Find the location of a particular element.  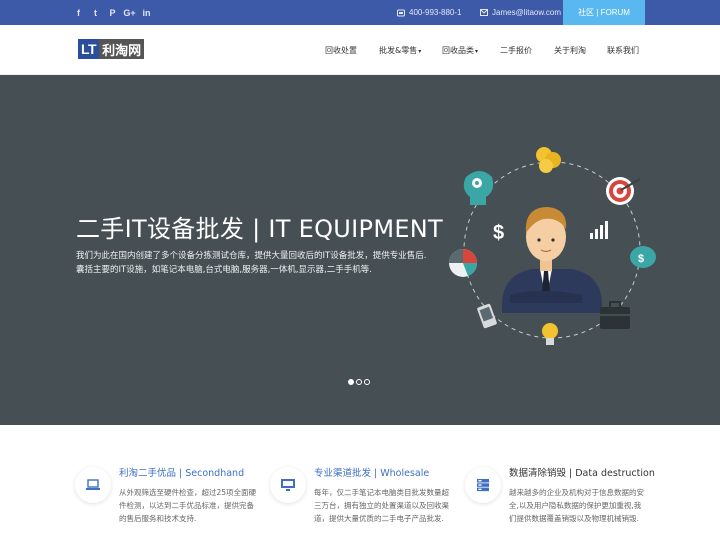

light-bulb-icon is located at coordinates (550, 334).